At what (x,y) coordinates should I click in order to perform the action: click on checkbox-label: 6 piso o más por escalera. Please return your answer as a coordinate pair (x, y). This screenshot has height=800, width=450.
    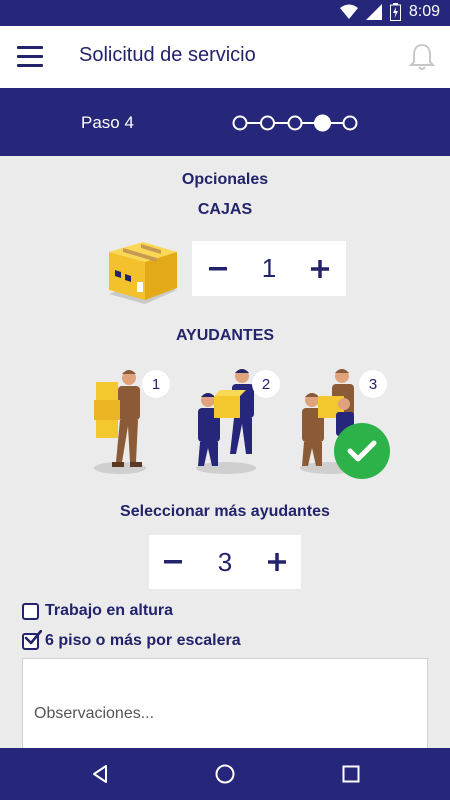
    Looking at the image, I should click on (143, 640).